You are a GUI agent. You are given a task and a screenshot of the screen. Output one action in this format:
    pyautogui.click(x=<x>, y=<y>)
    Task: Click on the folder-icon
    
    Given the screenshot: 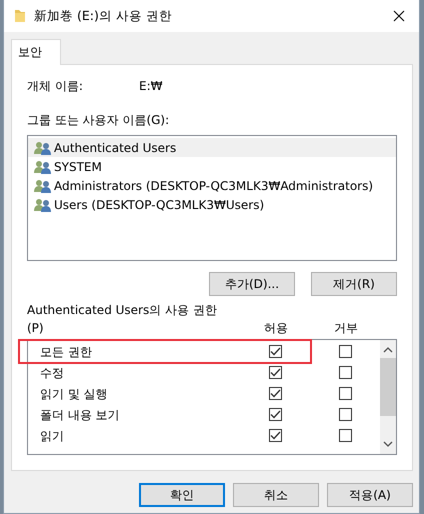 What is the action you would take?
    pyautogui.click(x=20, y=16)
    